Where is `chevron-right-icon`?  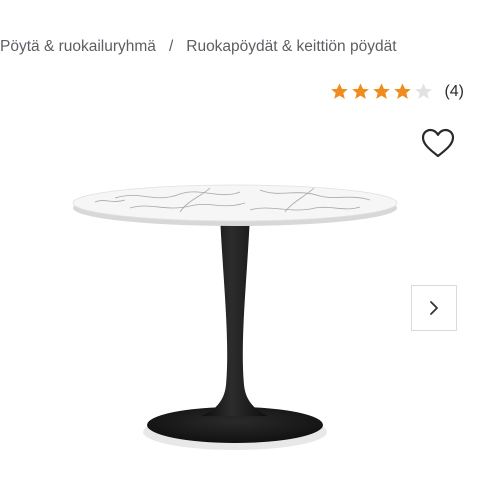
chevron-right-icon is located at coordinates (434, 308).